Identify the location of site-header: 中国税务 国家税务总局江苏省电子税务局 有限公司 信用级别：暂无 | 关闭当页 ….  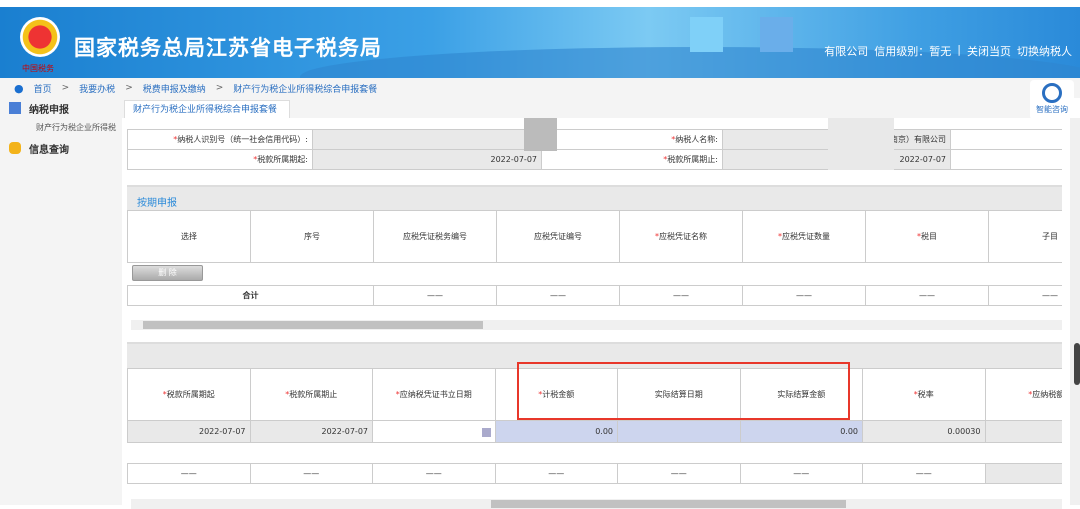
(540, 42).